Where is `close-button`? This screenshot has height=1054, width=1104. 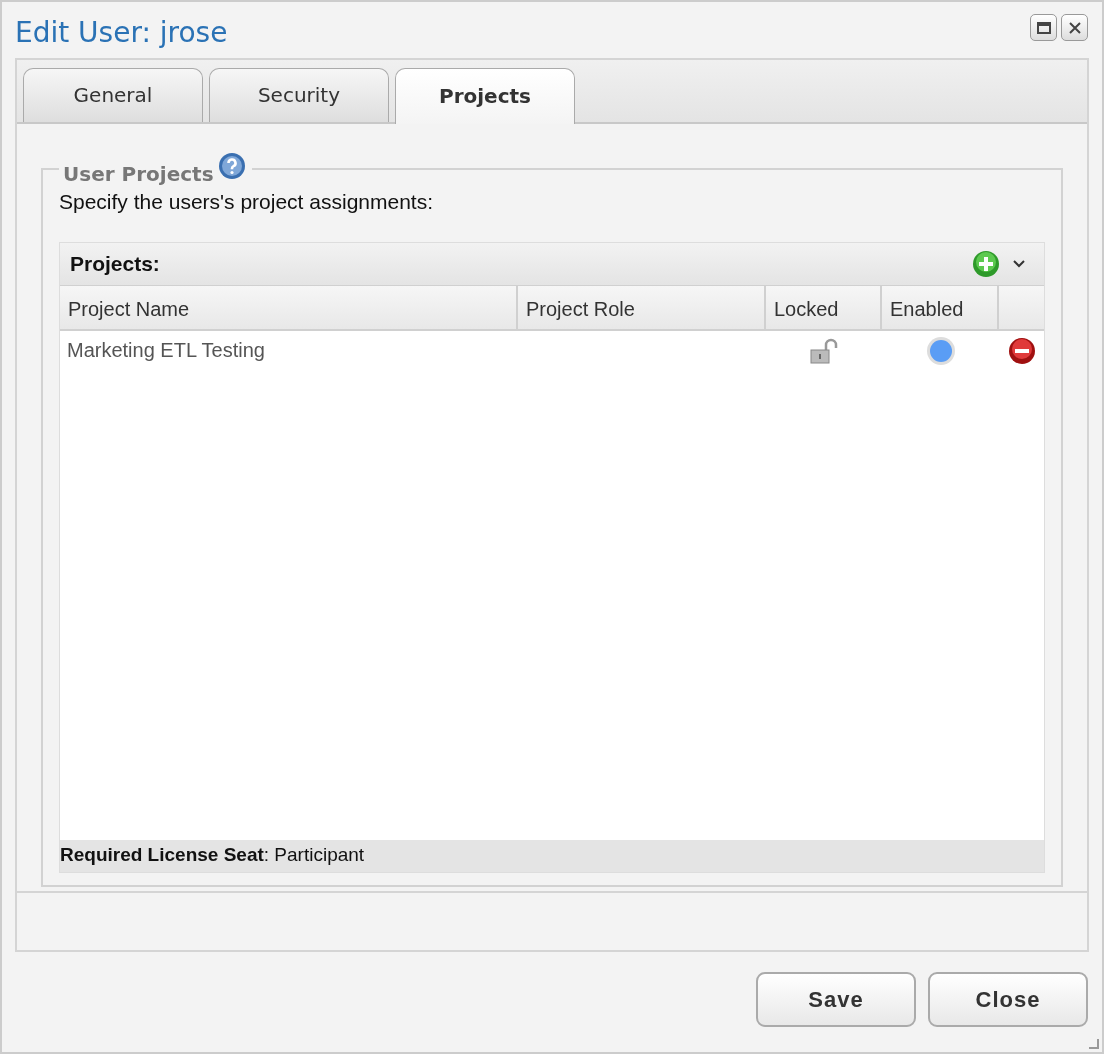
close-button is located at coordinates (1074, 27).